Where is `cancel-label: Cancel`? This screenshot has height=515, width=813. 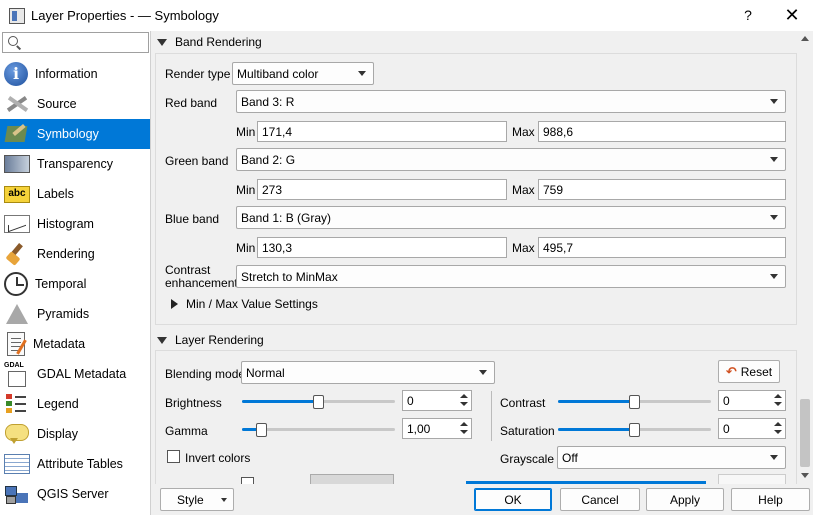
cancel-label: Cancel is located at coordinates (600, 499).